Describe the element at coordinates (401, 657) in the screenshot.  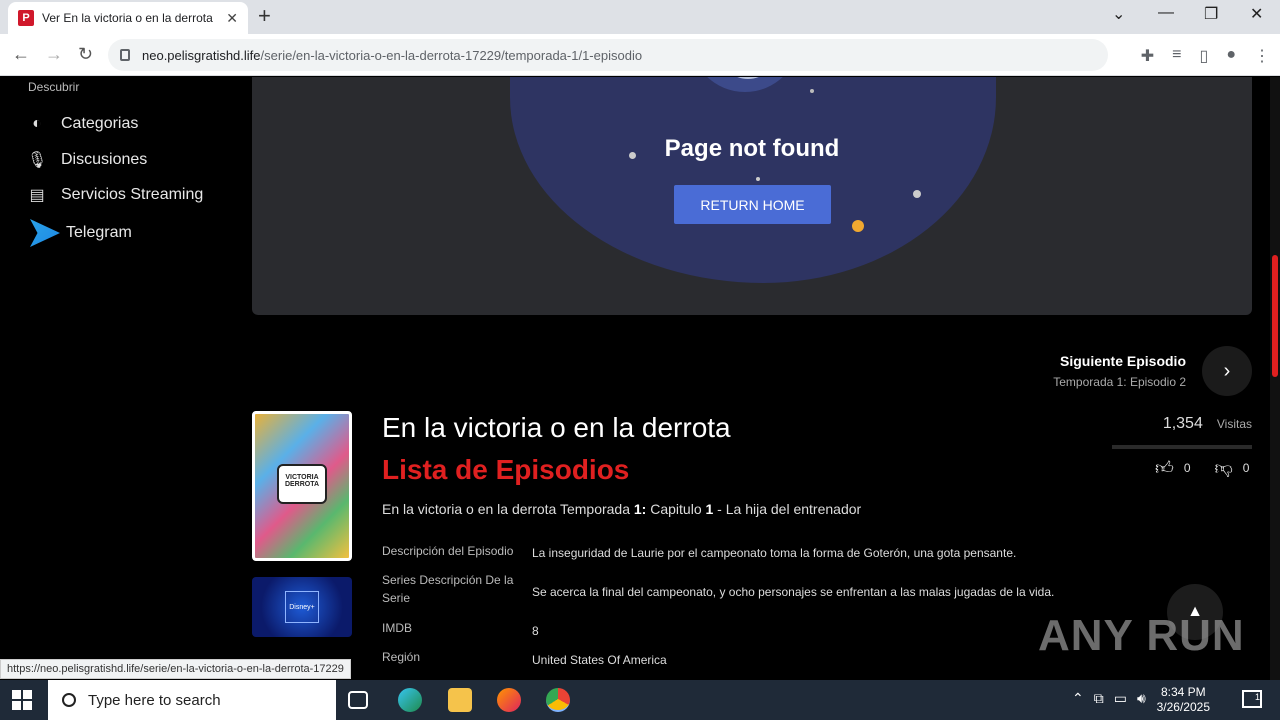
I see `meta-label: Región` at that location.